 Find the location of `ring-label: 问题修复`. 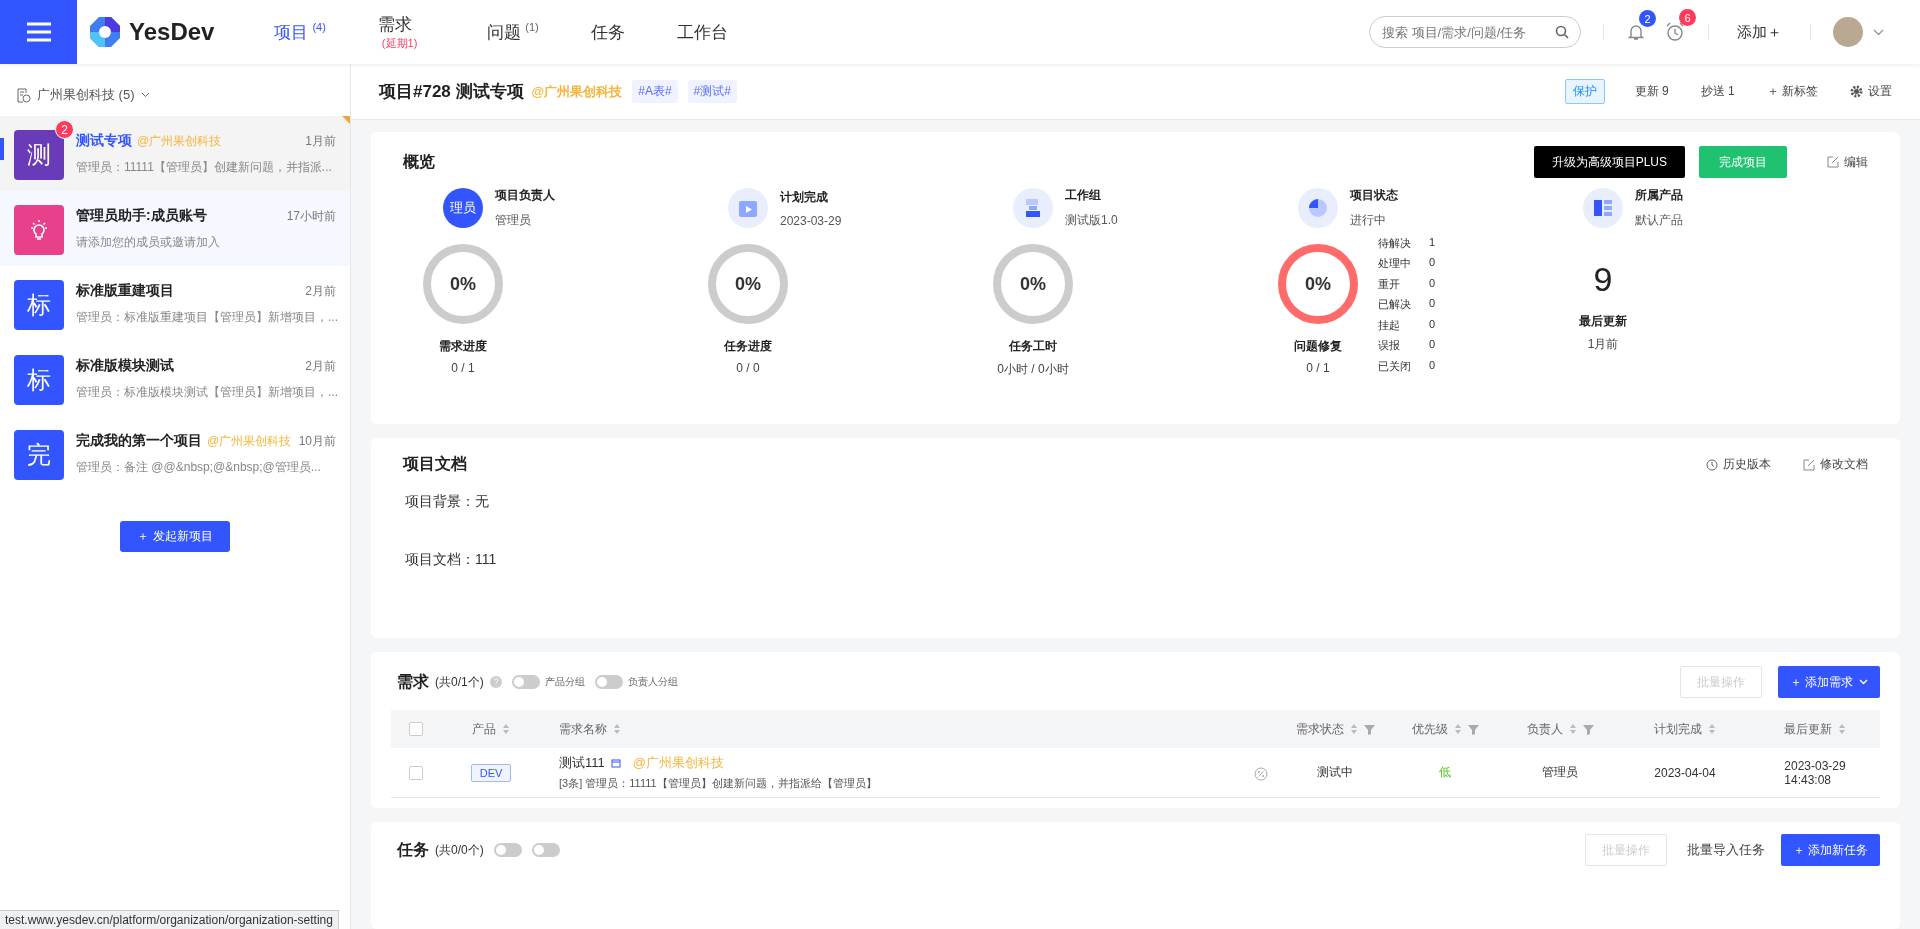

ring-label: 问题修复 is located at coordinates (1318, 346).